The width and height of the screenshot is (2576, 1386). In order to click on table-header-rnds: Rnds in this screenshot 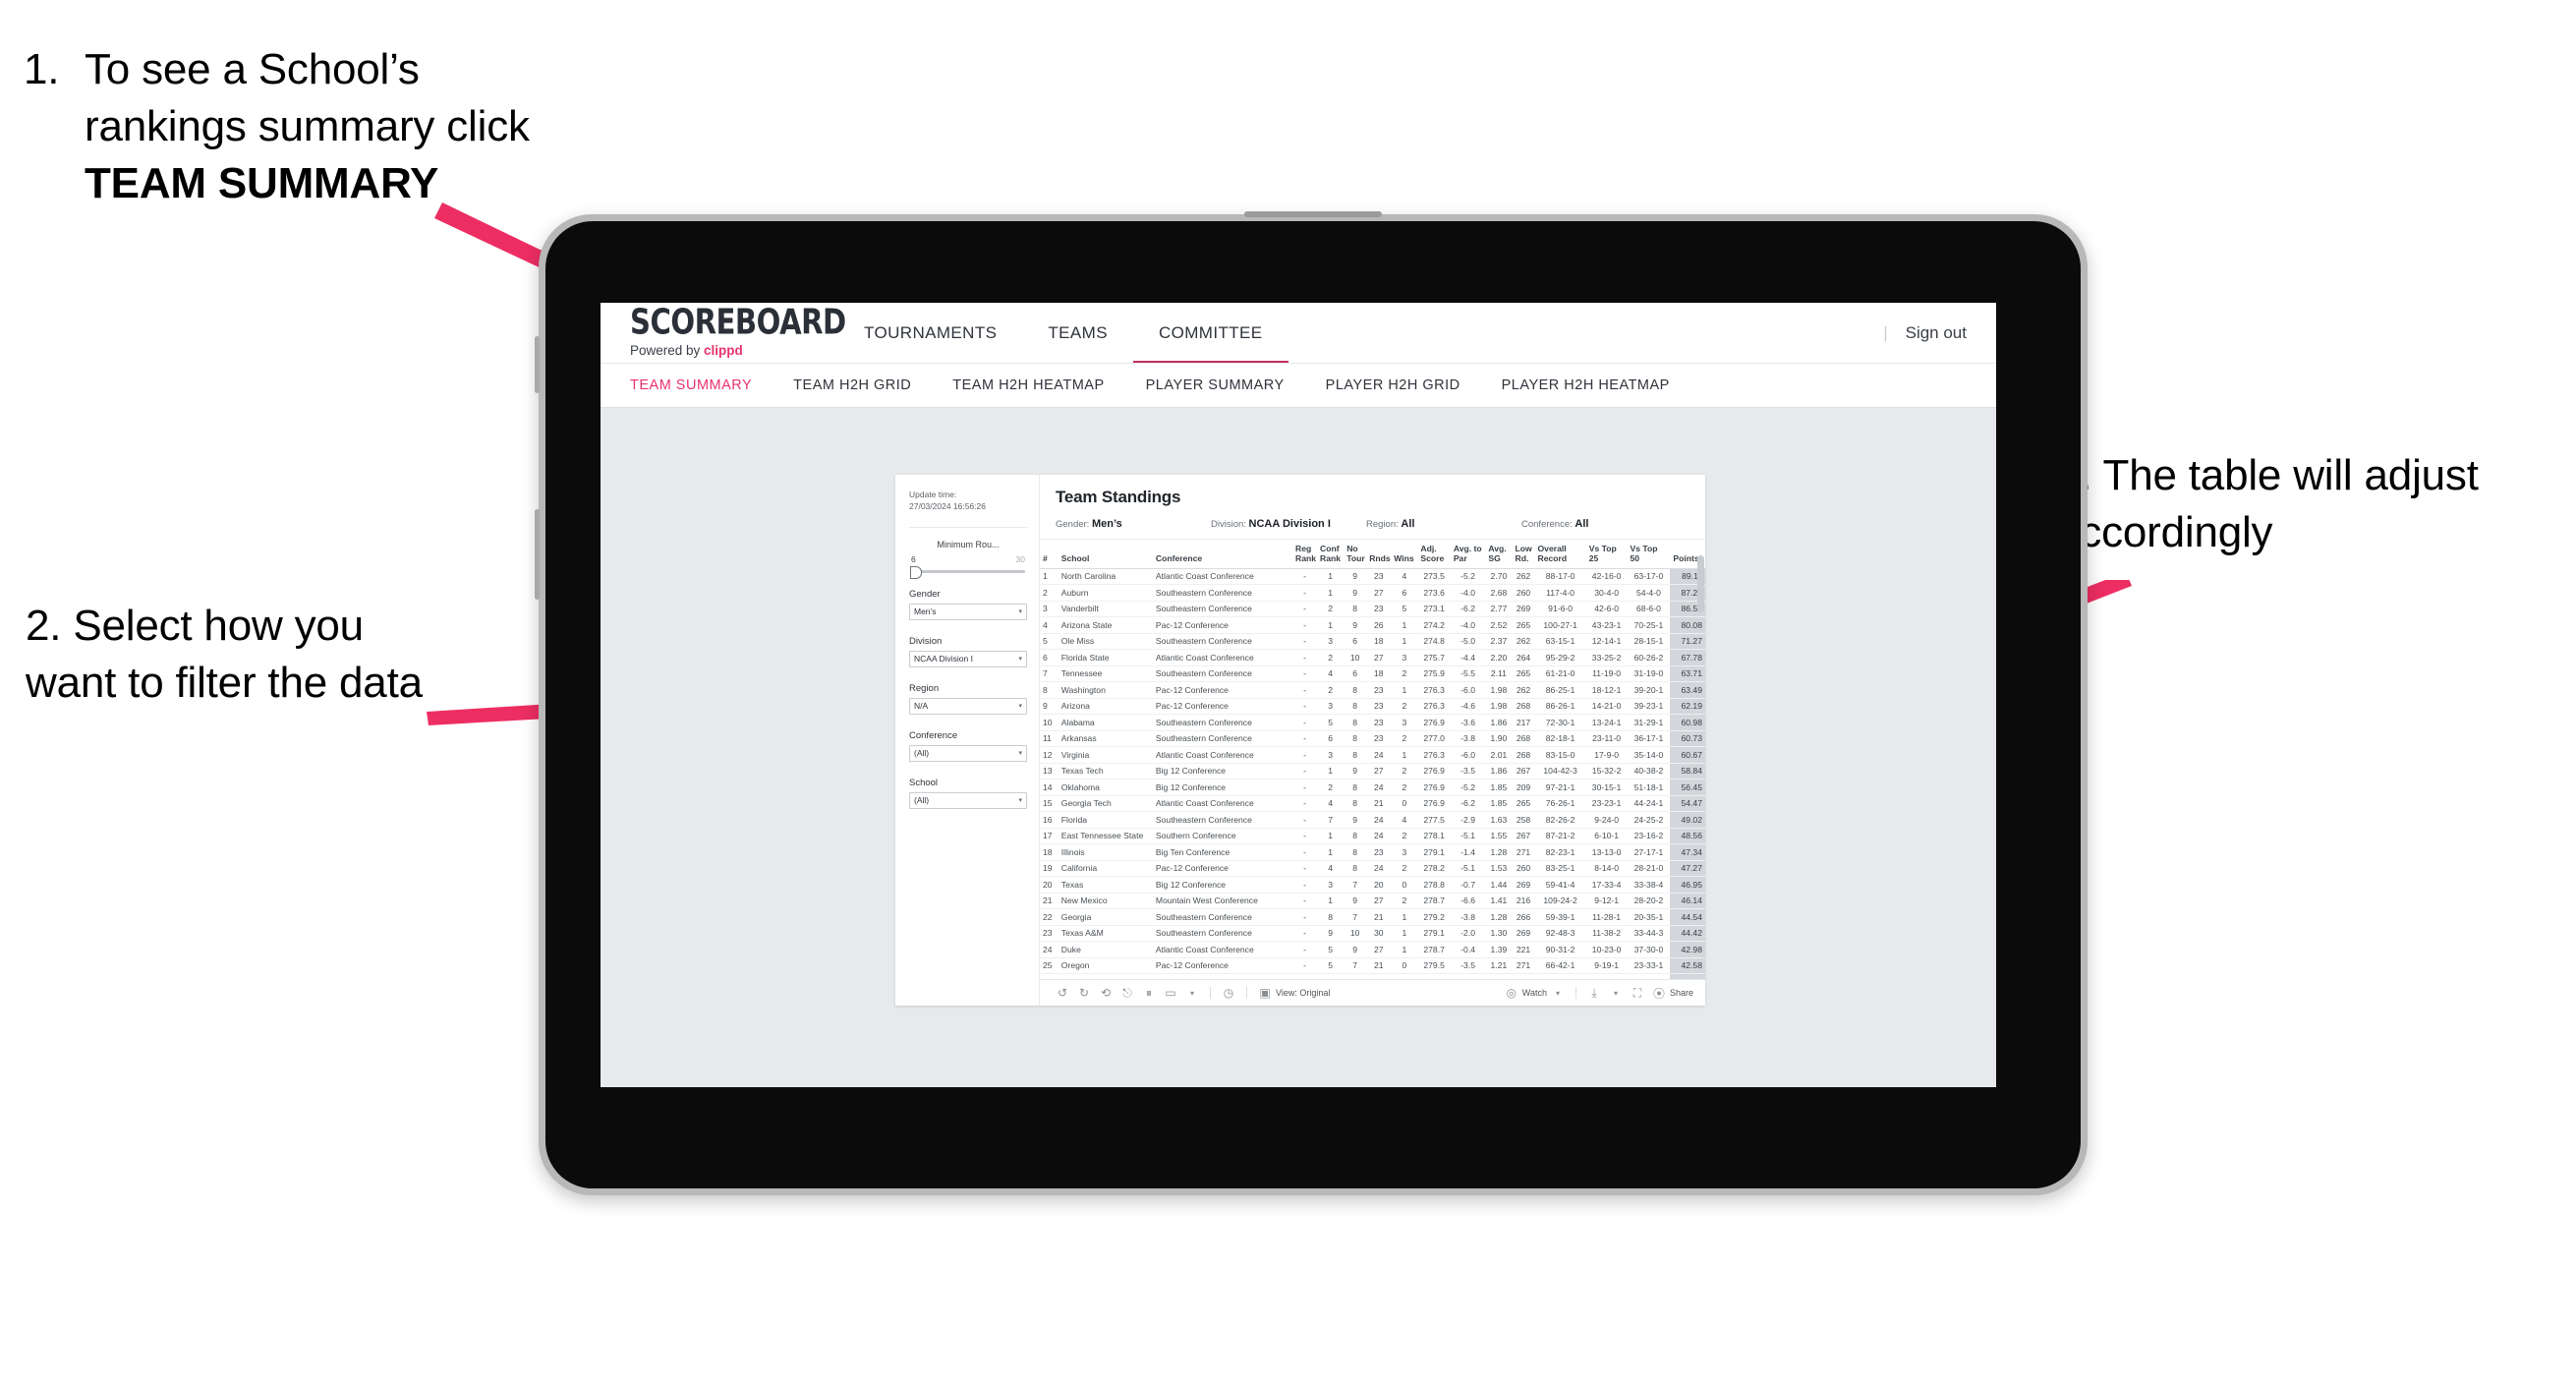, I will do `click(1379, 554)`.